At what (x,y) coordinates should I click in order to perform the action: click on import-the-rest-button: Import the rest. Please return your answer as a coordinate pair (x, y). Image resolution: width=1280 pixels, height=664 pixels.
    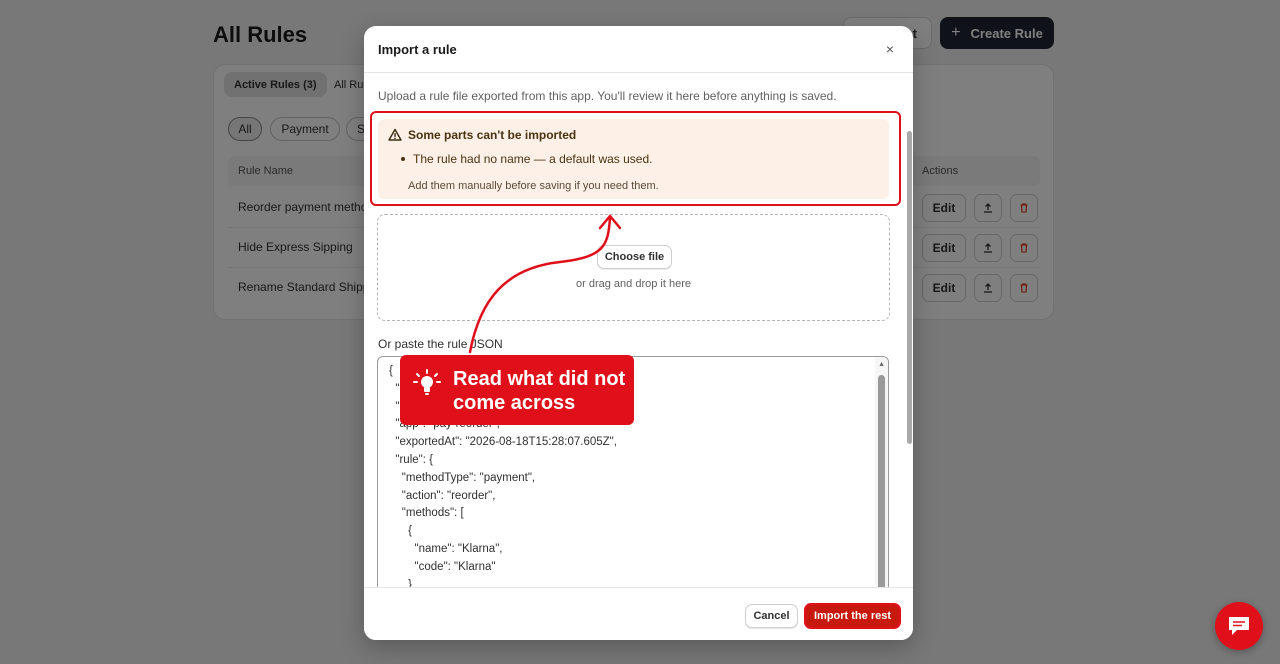
    Looking at the image, I should click on (852, 616).